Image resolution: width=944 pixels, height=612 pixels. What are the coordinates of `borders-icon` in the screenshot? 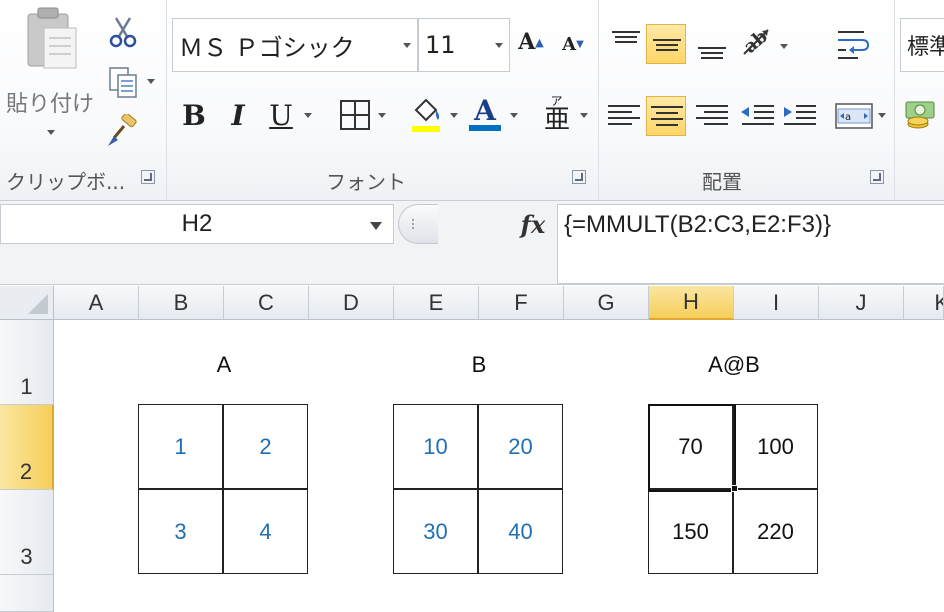 It's located at (355, 115).